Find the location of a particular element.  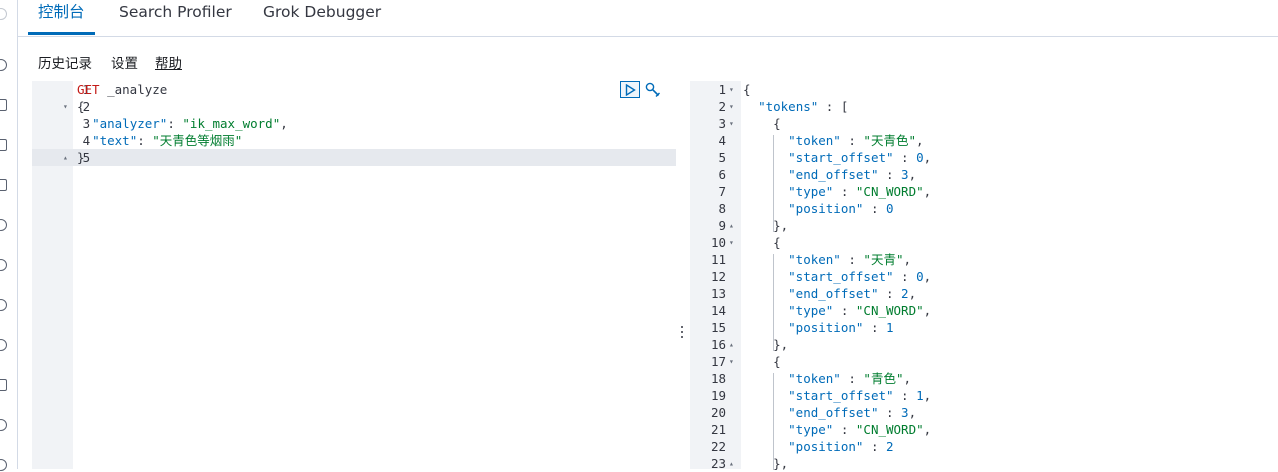

line-number: 15 is located at coordinates (718, 327).